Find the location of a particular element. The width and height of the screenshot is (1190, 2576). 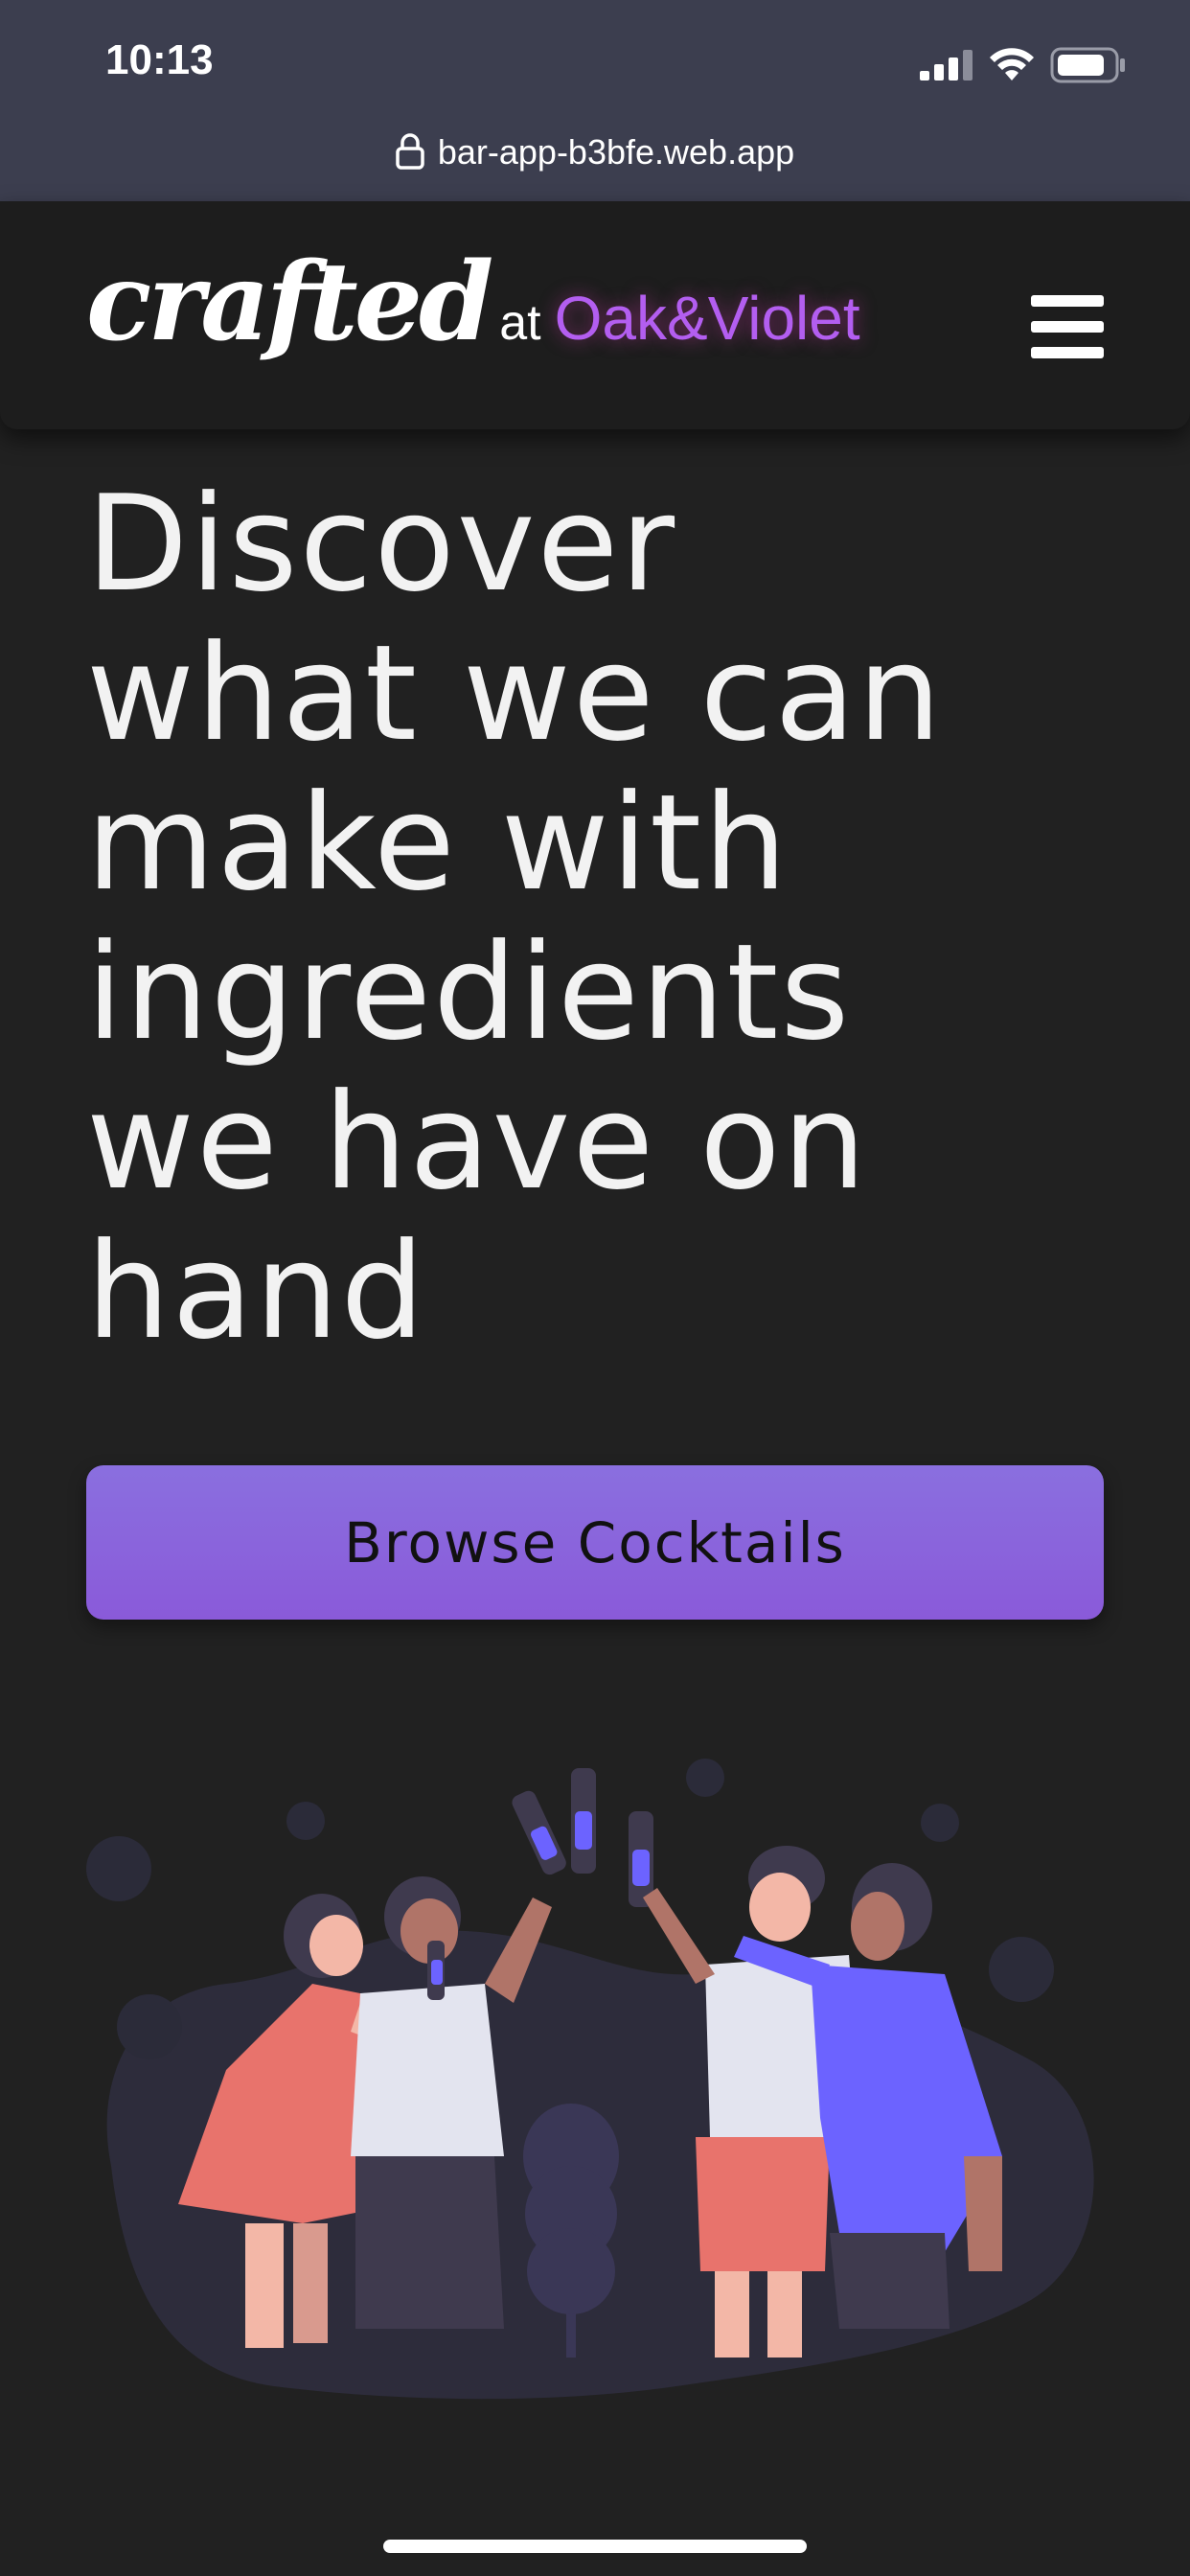

headline-line: we have on is located at coordinates (477, 1142).